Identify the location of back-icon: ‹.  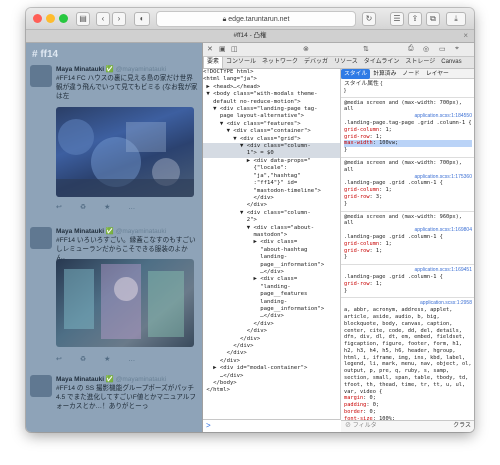
(103, 19).